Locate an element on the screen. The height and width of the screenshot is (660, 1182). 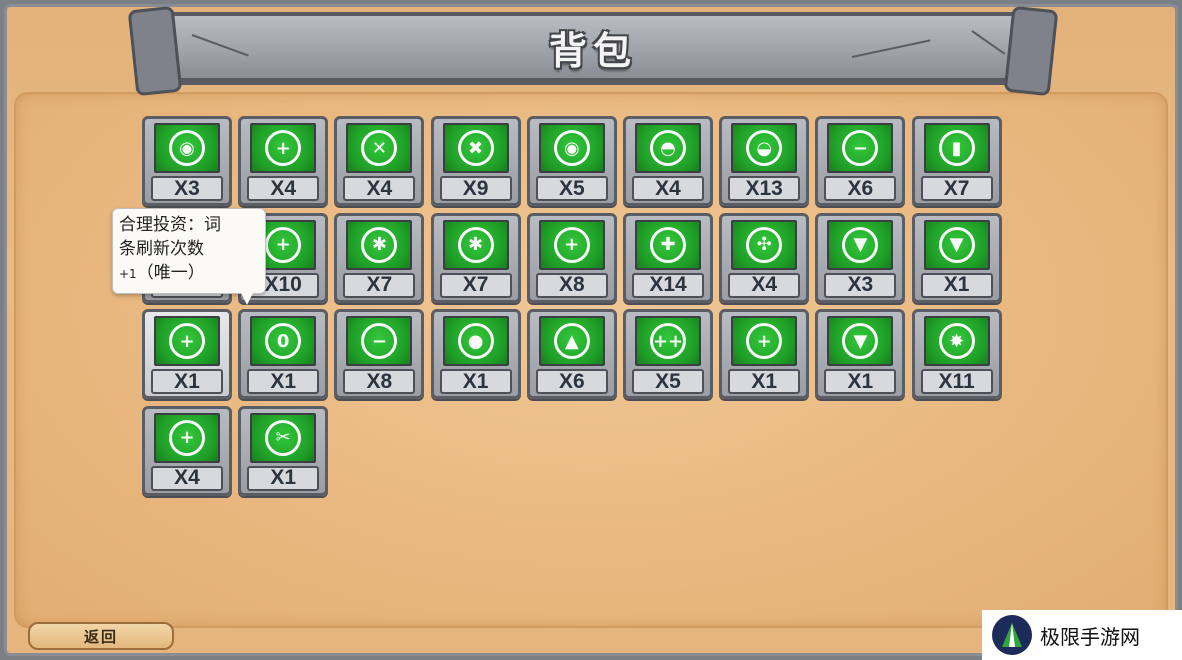
item-icon-frame: ◓ is located at coordinates (668, 148).